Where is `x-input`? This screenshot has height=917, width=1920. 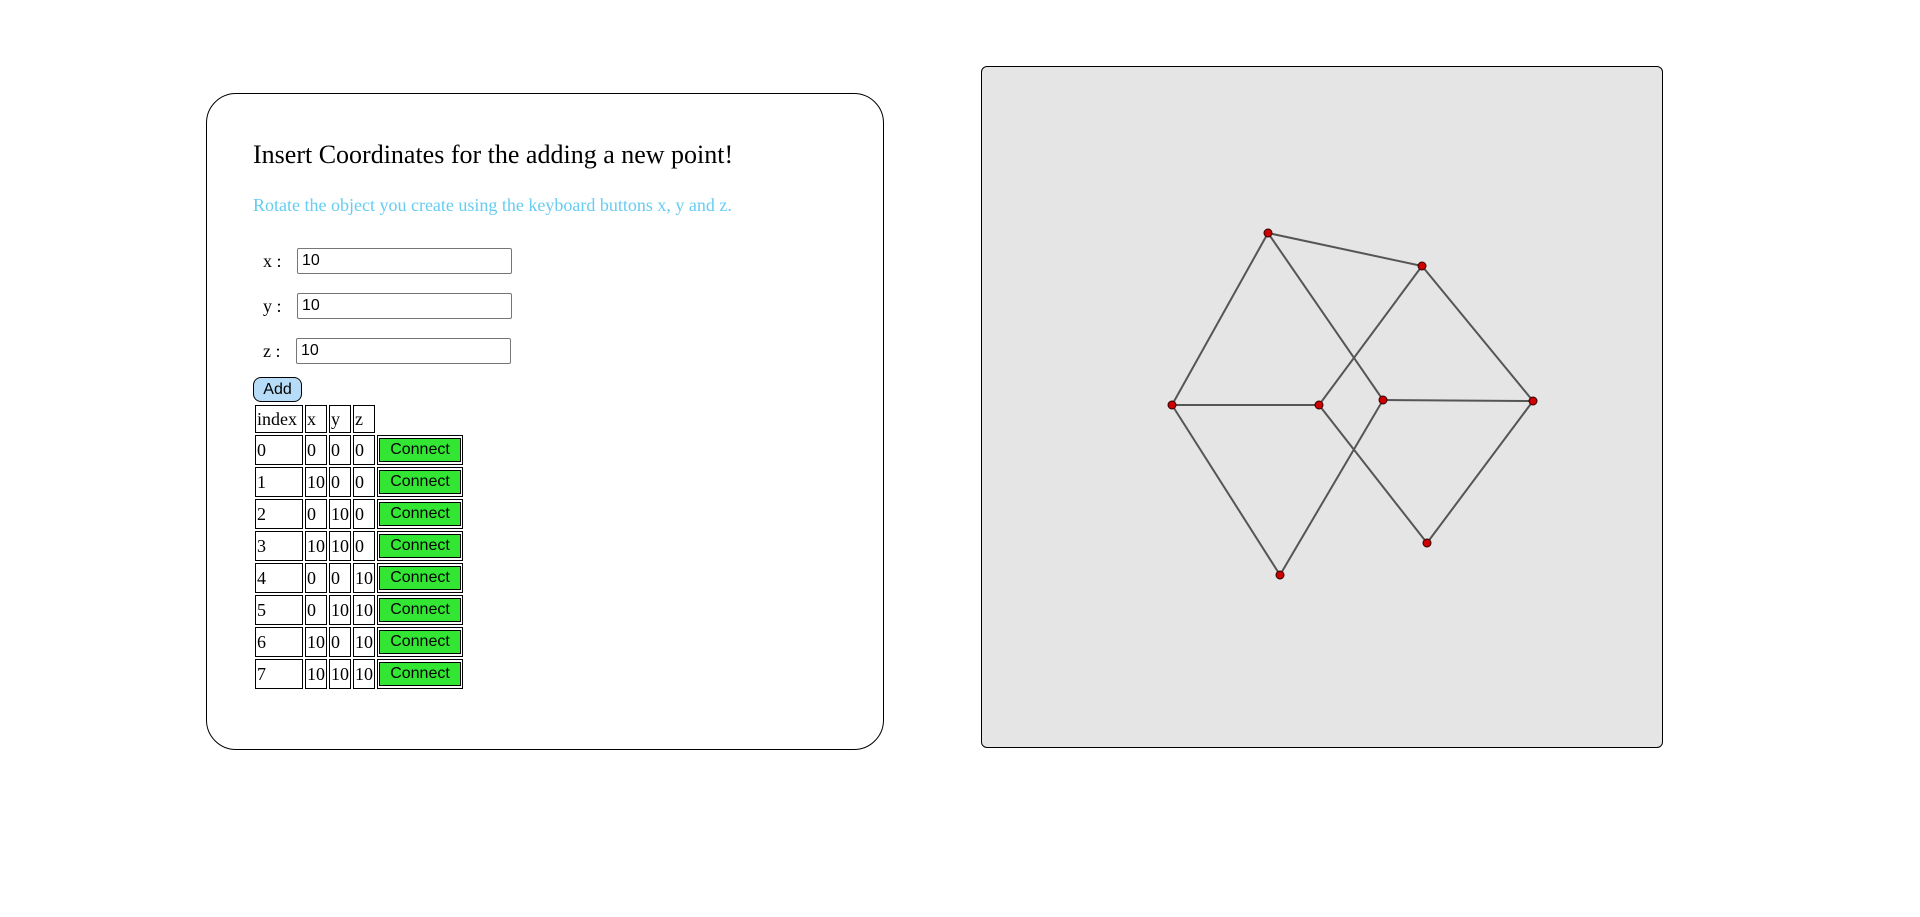
x-input is located at coordinates (404, 261).